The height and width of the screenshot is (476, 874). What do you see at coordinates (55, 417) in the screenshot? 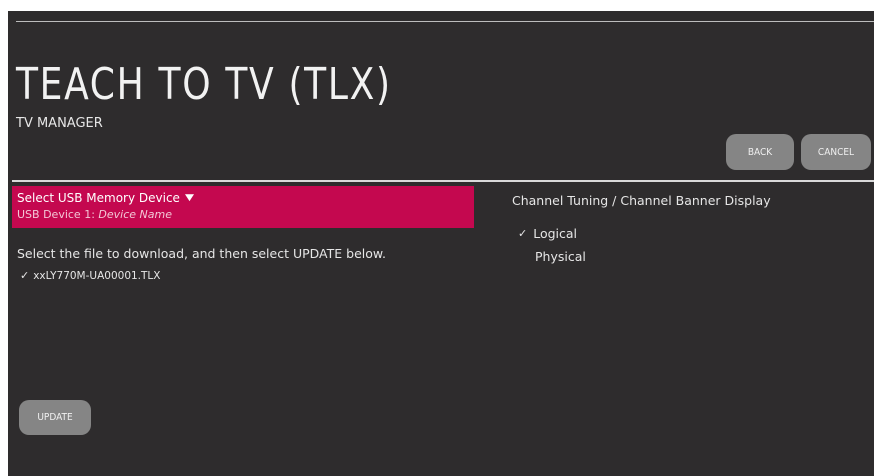
I see `update-button: UPDATE` at bounding box center [55, 417].